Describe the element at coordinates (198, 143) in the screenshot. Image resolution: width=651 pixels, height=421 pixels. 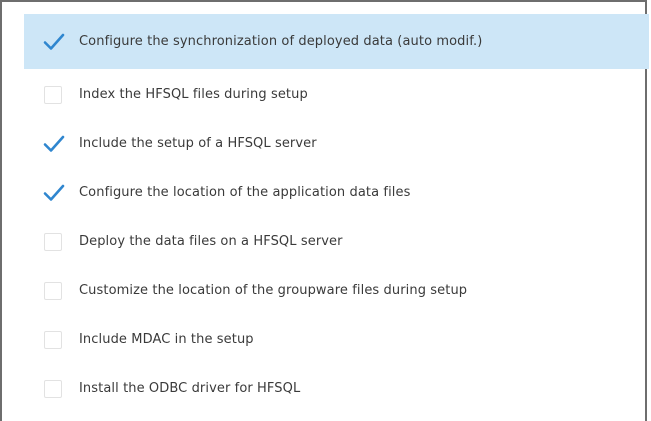
I see `option-label: Include the setup of a HFSQL server` at that location.